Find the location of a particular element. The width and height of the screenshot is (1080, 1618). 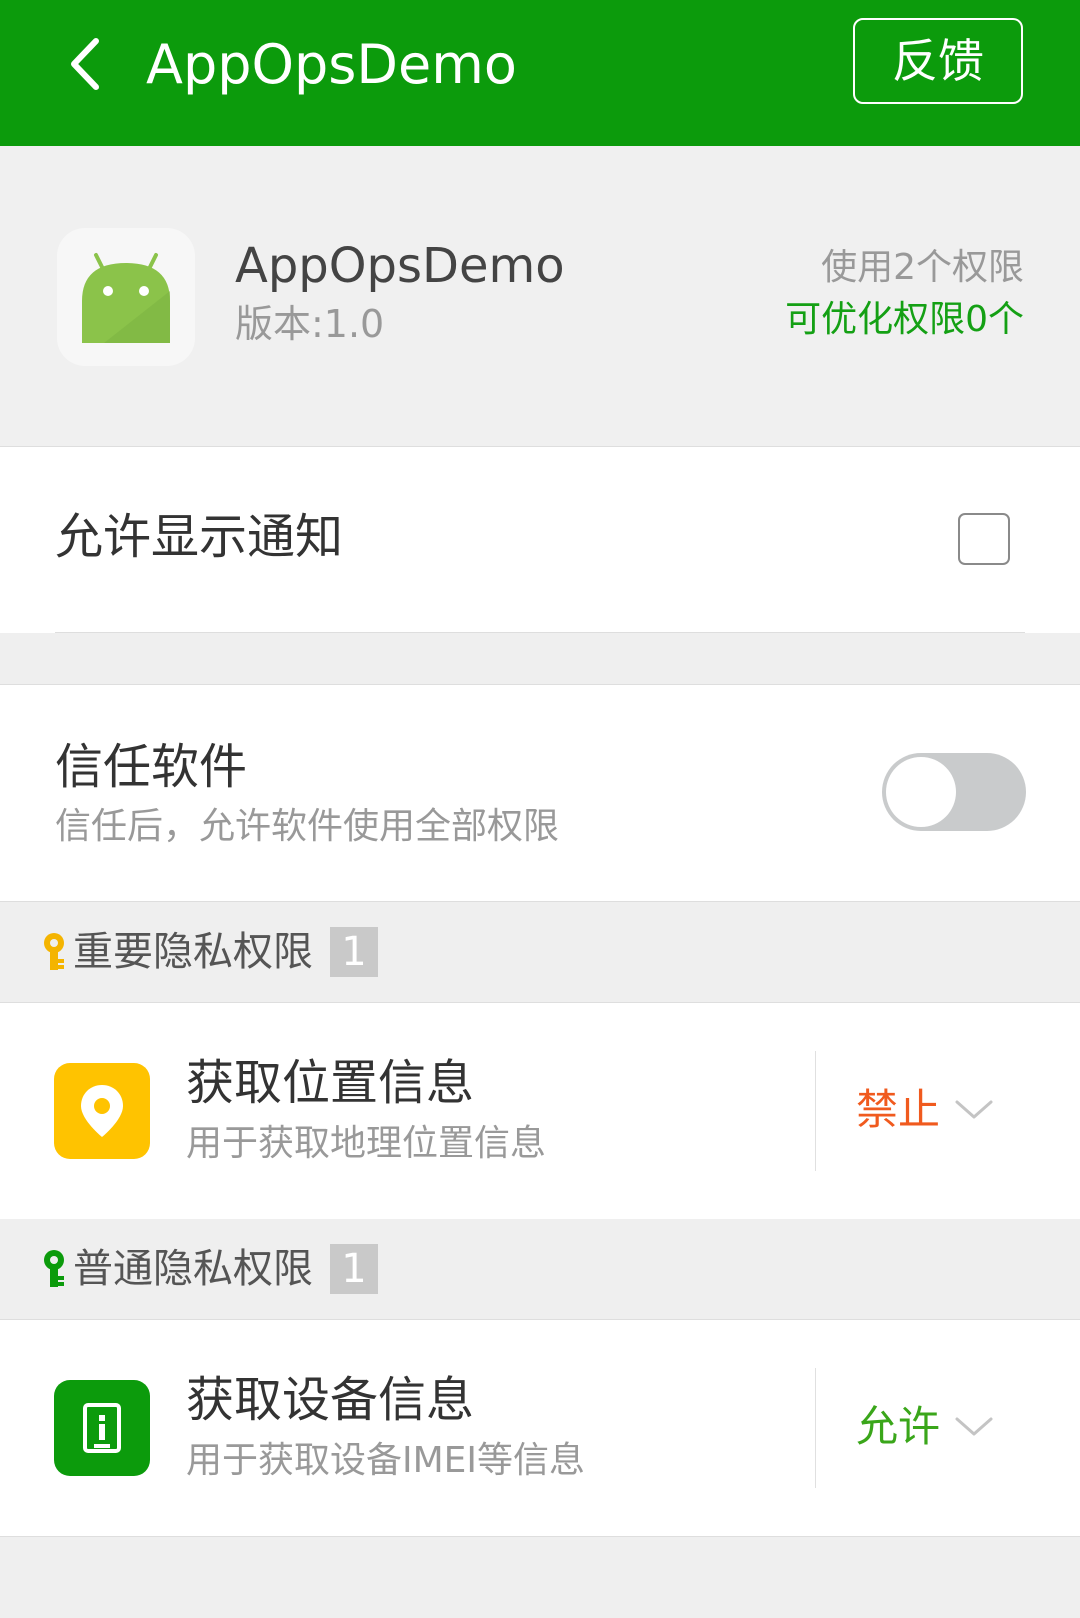

android-icon is located at coordinates (126, 298).